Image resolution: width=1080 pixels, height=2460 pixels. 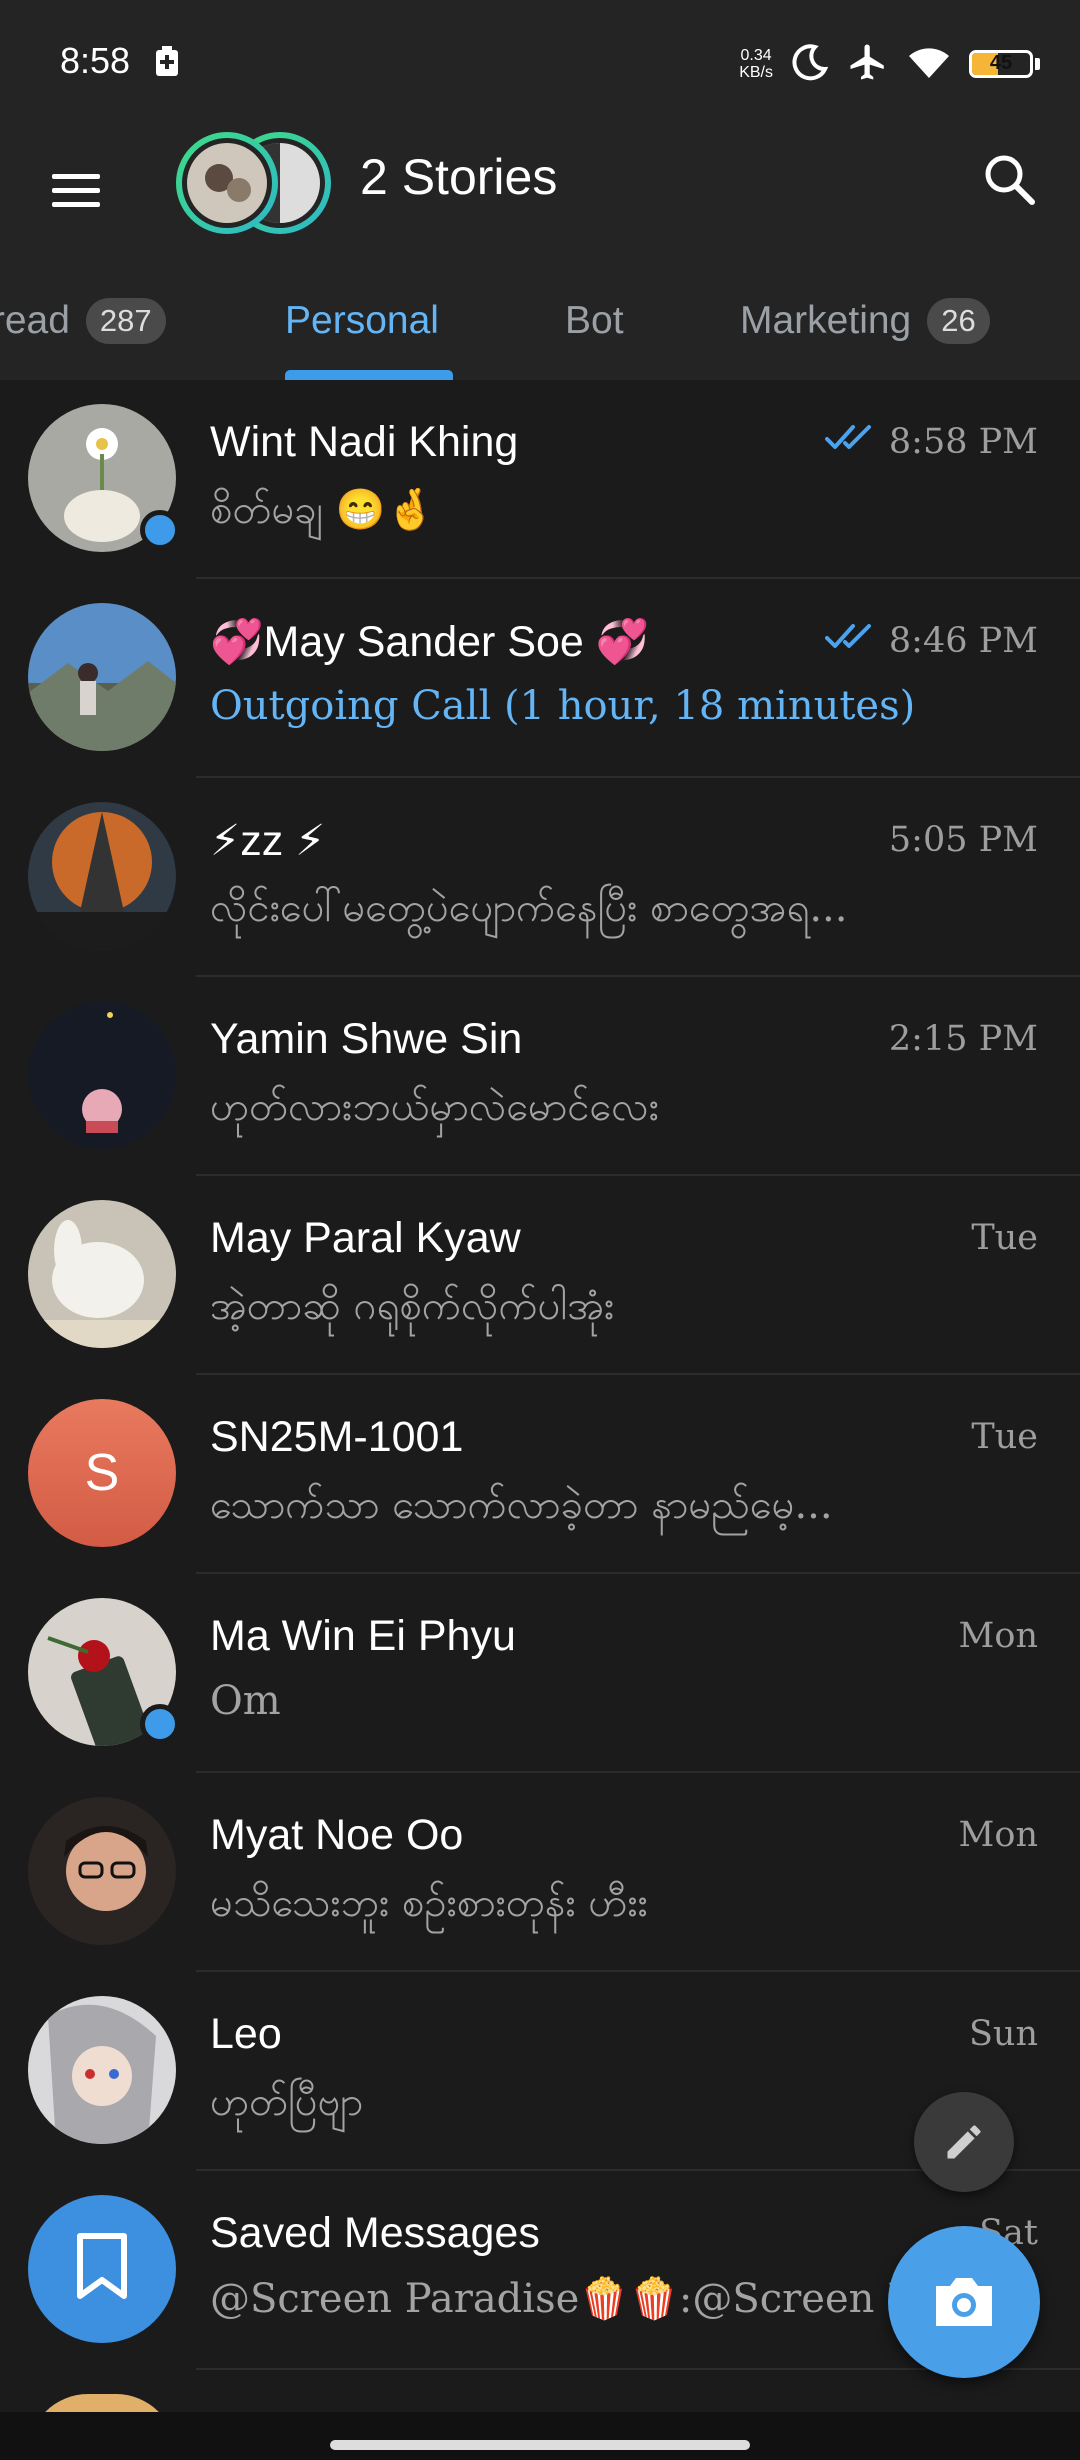 I want to click on avatar: S, so click(x=102, y=1473).